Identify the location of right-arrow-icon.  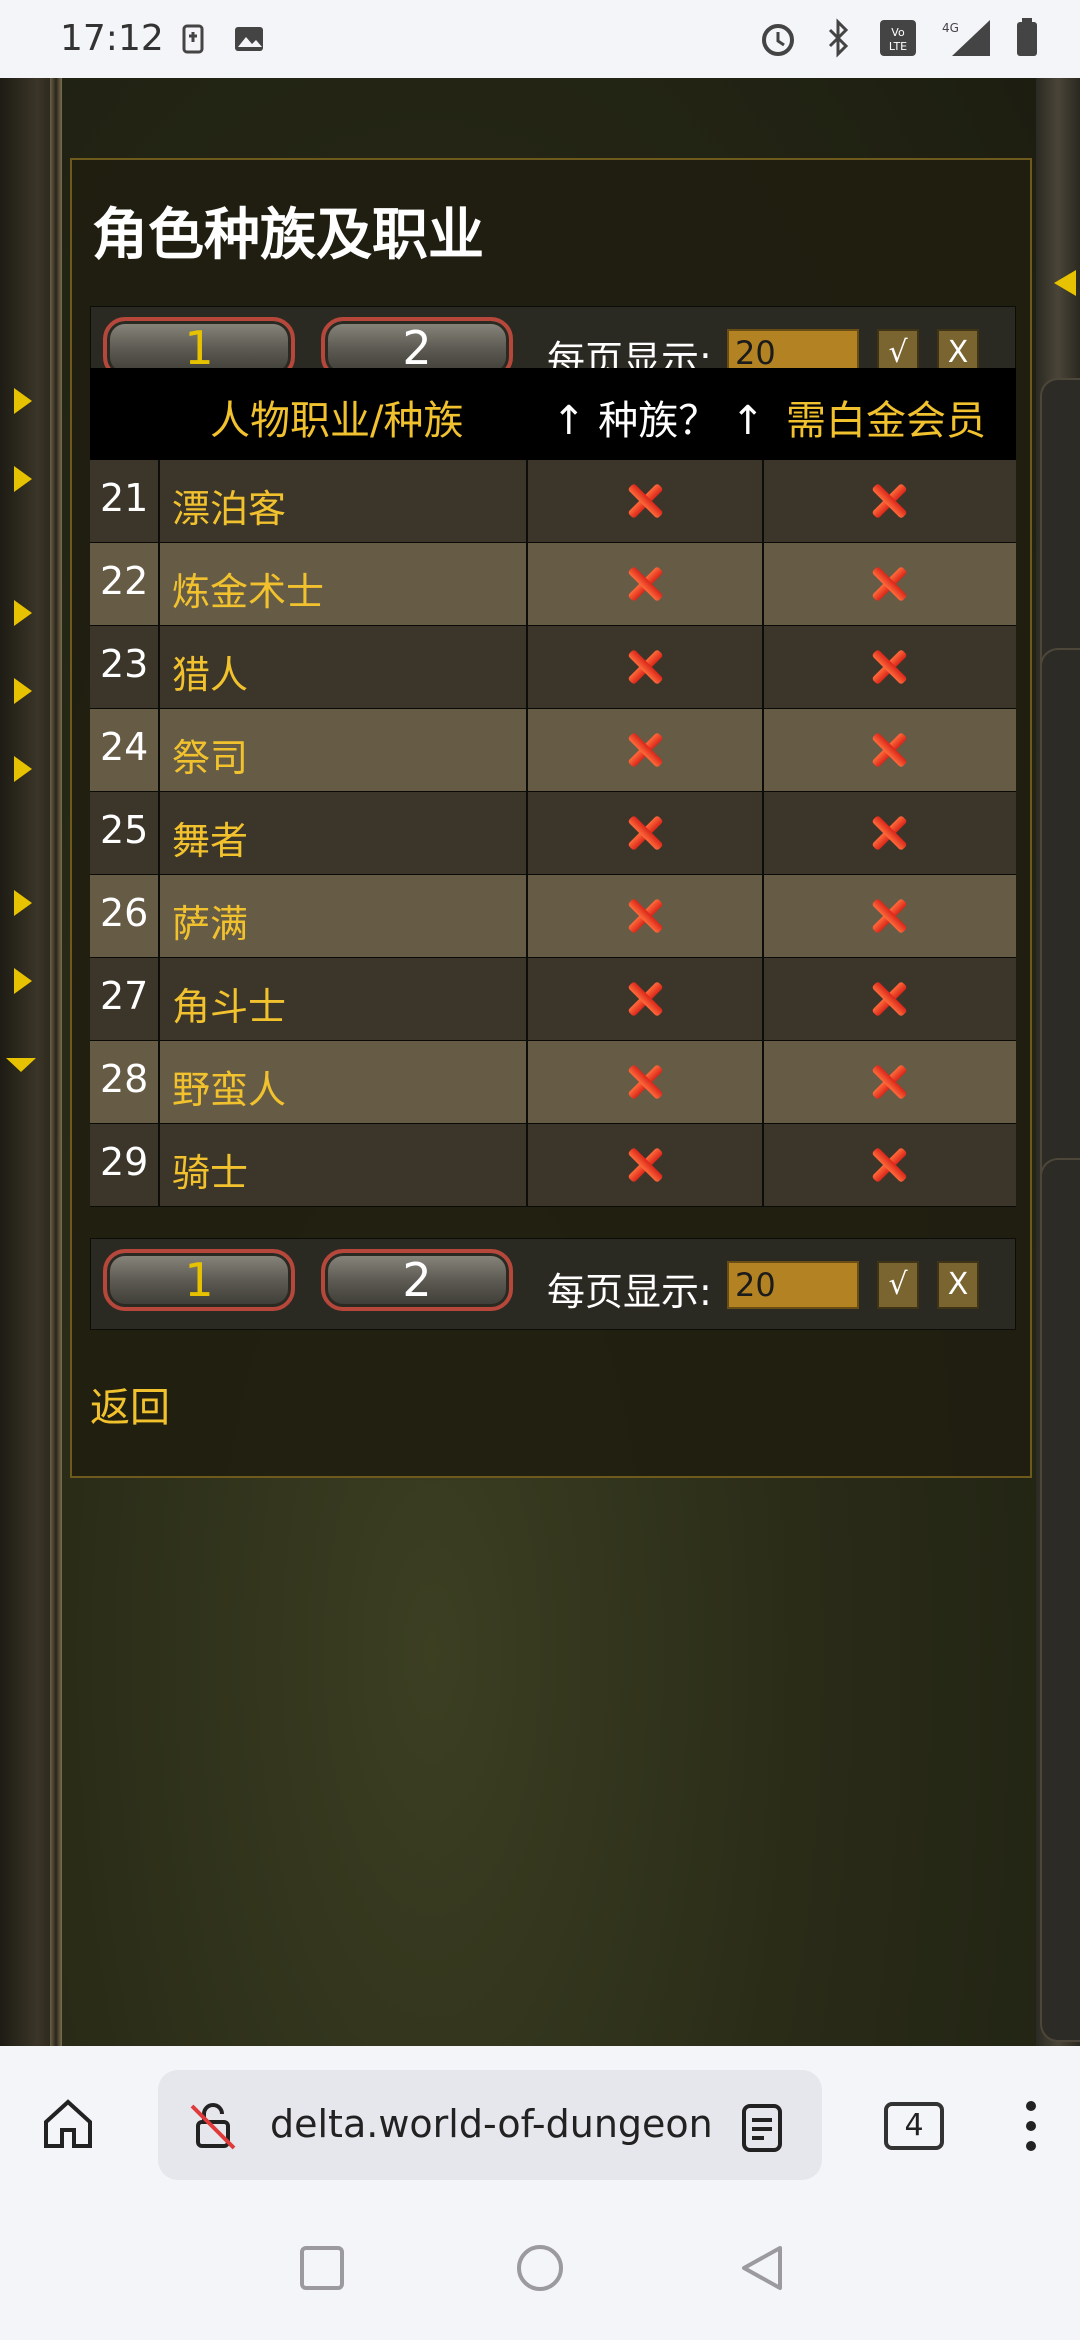
(1066, 283).